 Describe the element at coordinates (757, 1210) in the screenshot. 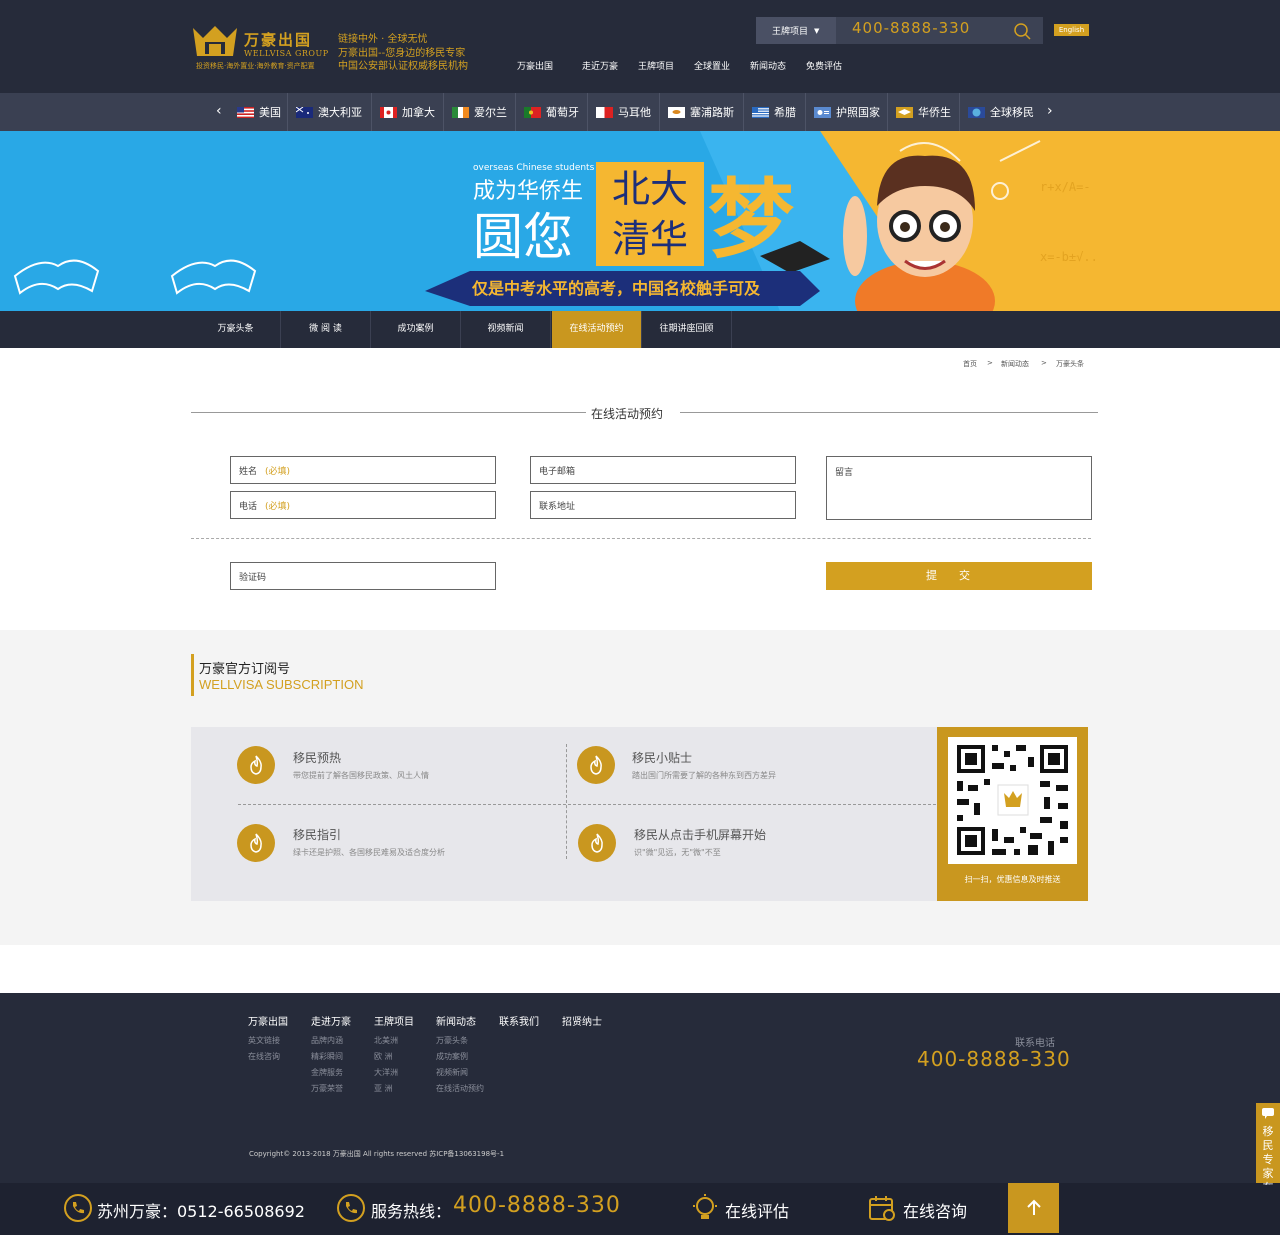

I see `online-assessment: 在线评估` at that location.